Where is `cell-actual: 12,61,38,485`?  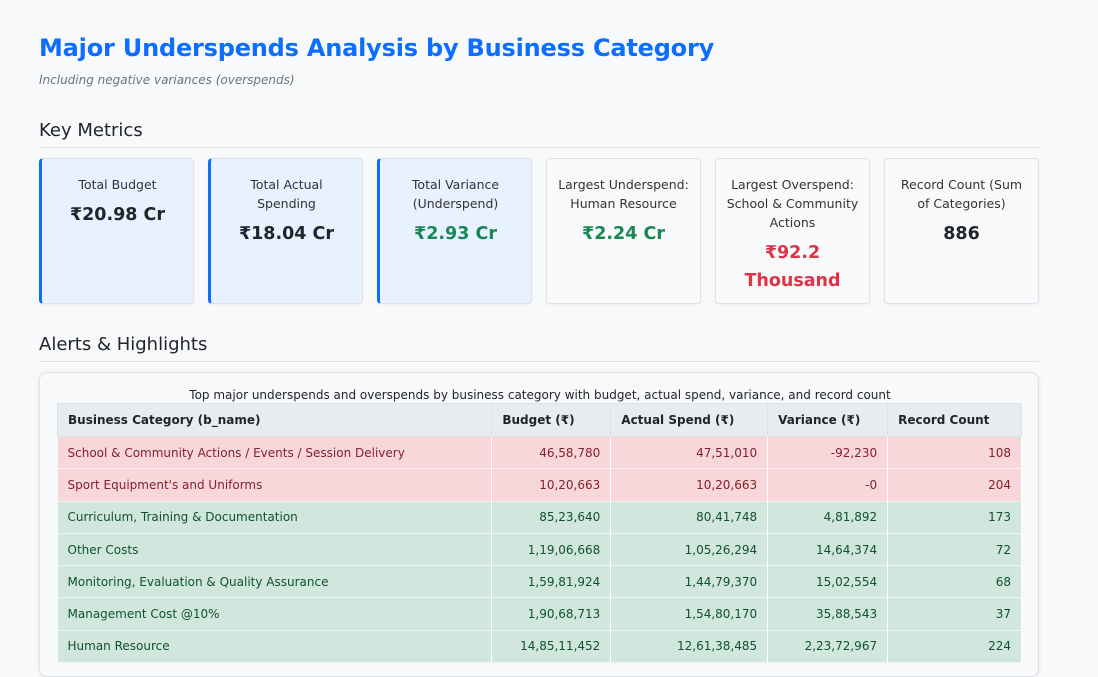
cell-actual: 12,61,38,485 is located at coordinates (689, 647).